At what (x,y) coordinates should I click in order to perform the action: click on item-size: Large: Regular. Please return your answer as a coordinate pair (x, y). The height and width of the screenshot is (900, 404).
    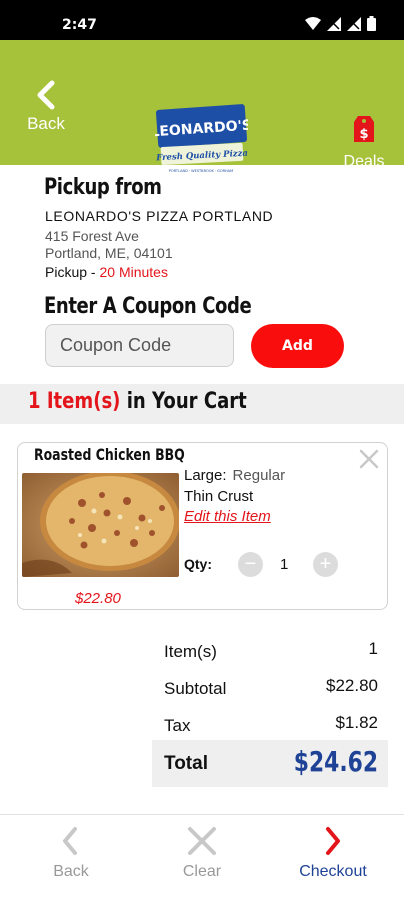
    Looking at the image, I should click on (234, 475).